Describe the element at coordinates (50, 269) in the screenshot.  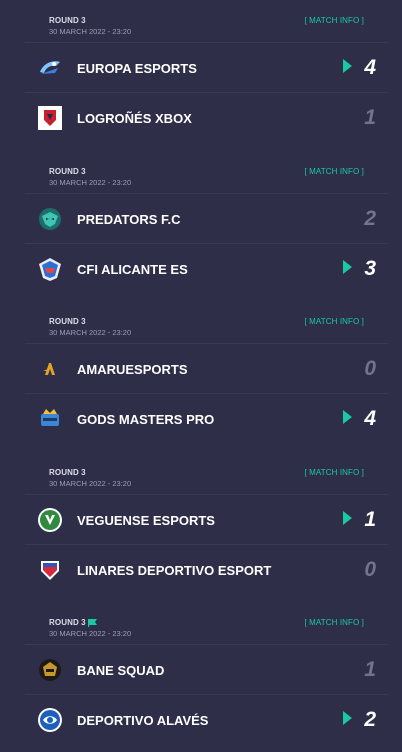
I see `cfi-alicante-logo` at that location.